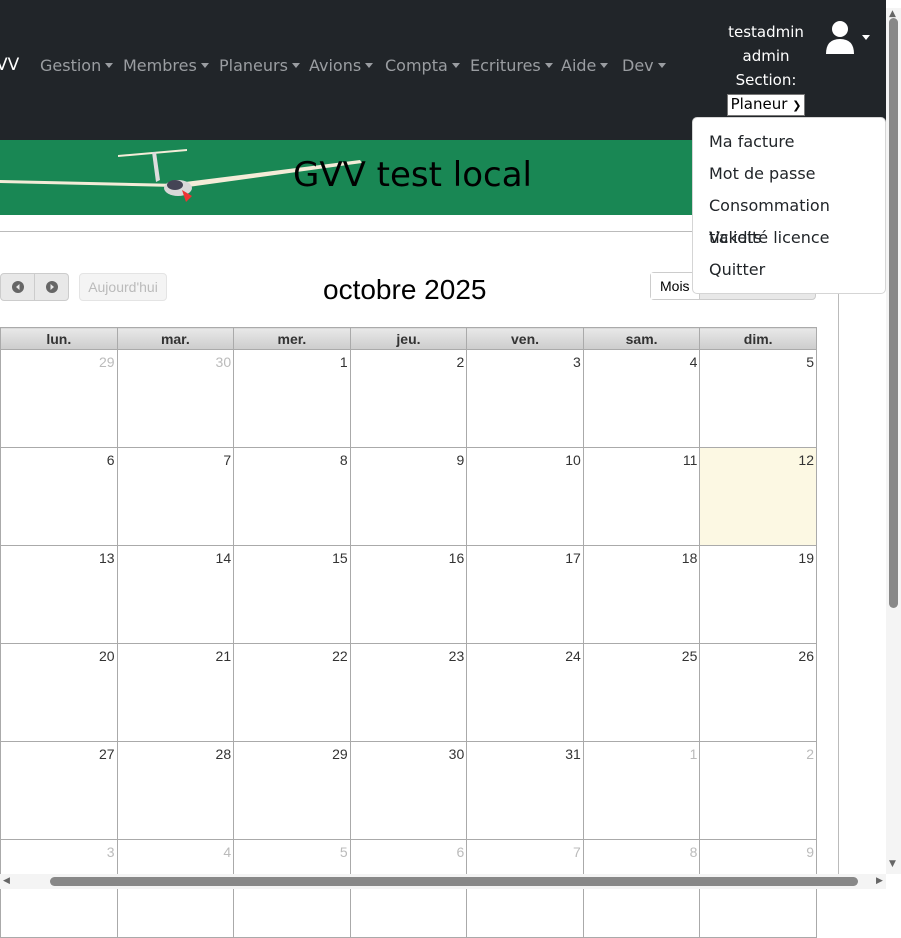 This screenshot has width=901, height=938. What do you see at coordinates (789, 218) in the screenshot?
I see `menu-item-consommation-tickets: Consommation tickets` at bounding box center [789, 218].